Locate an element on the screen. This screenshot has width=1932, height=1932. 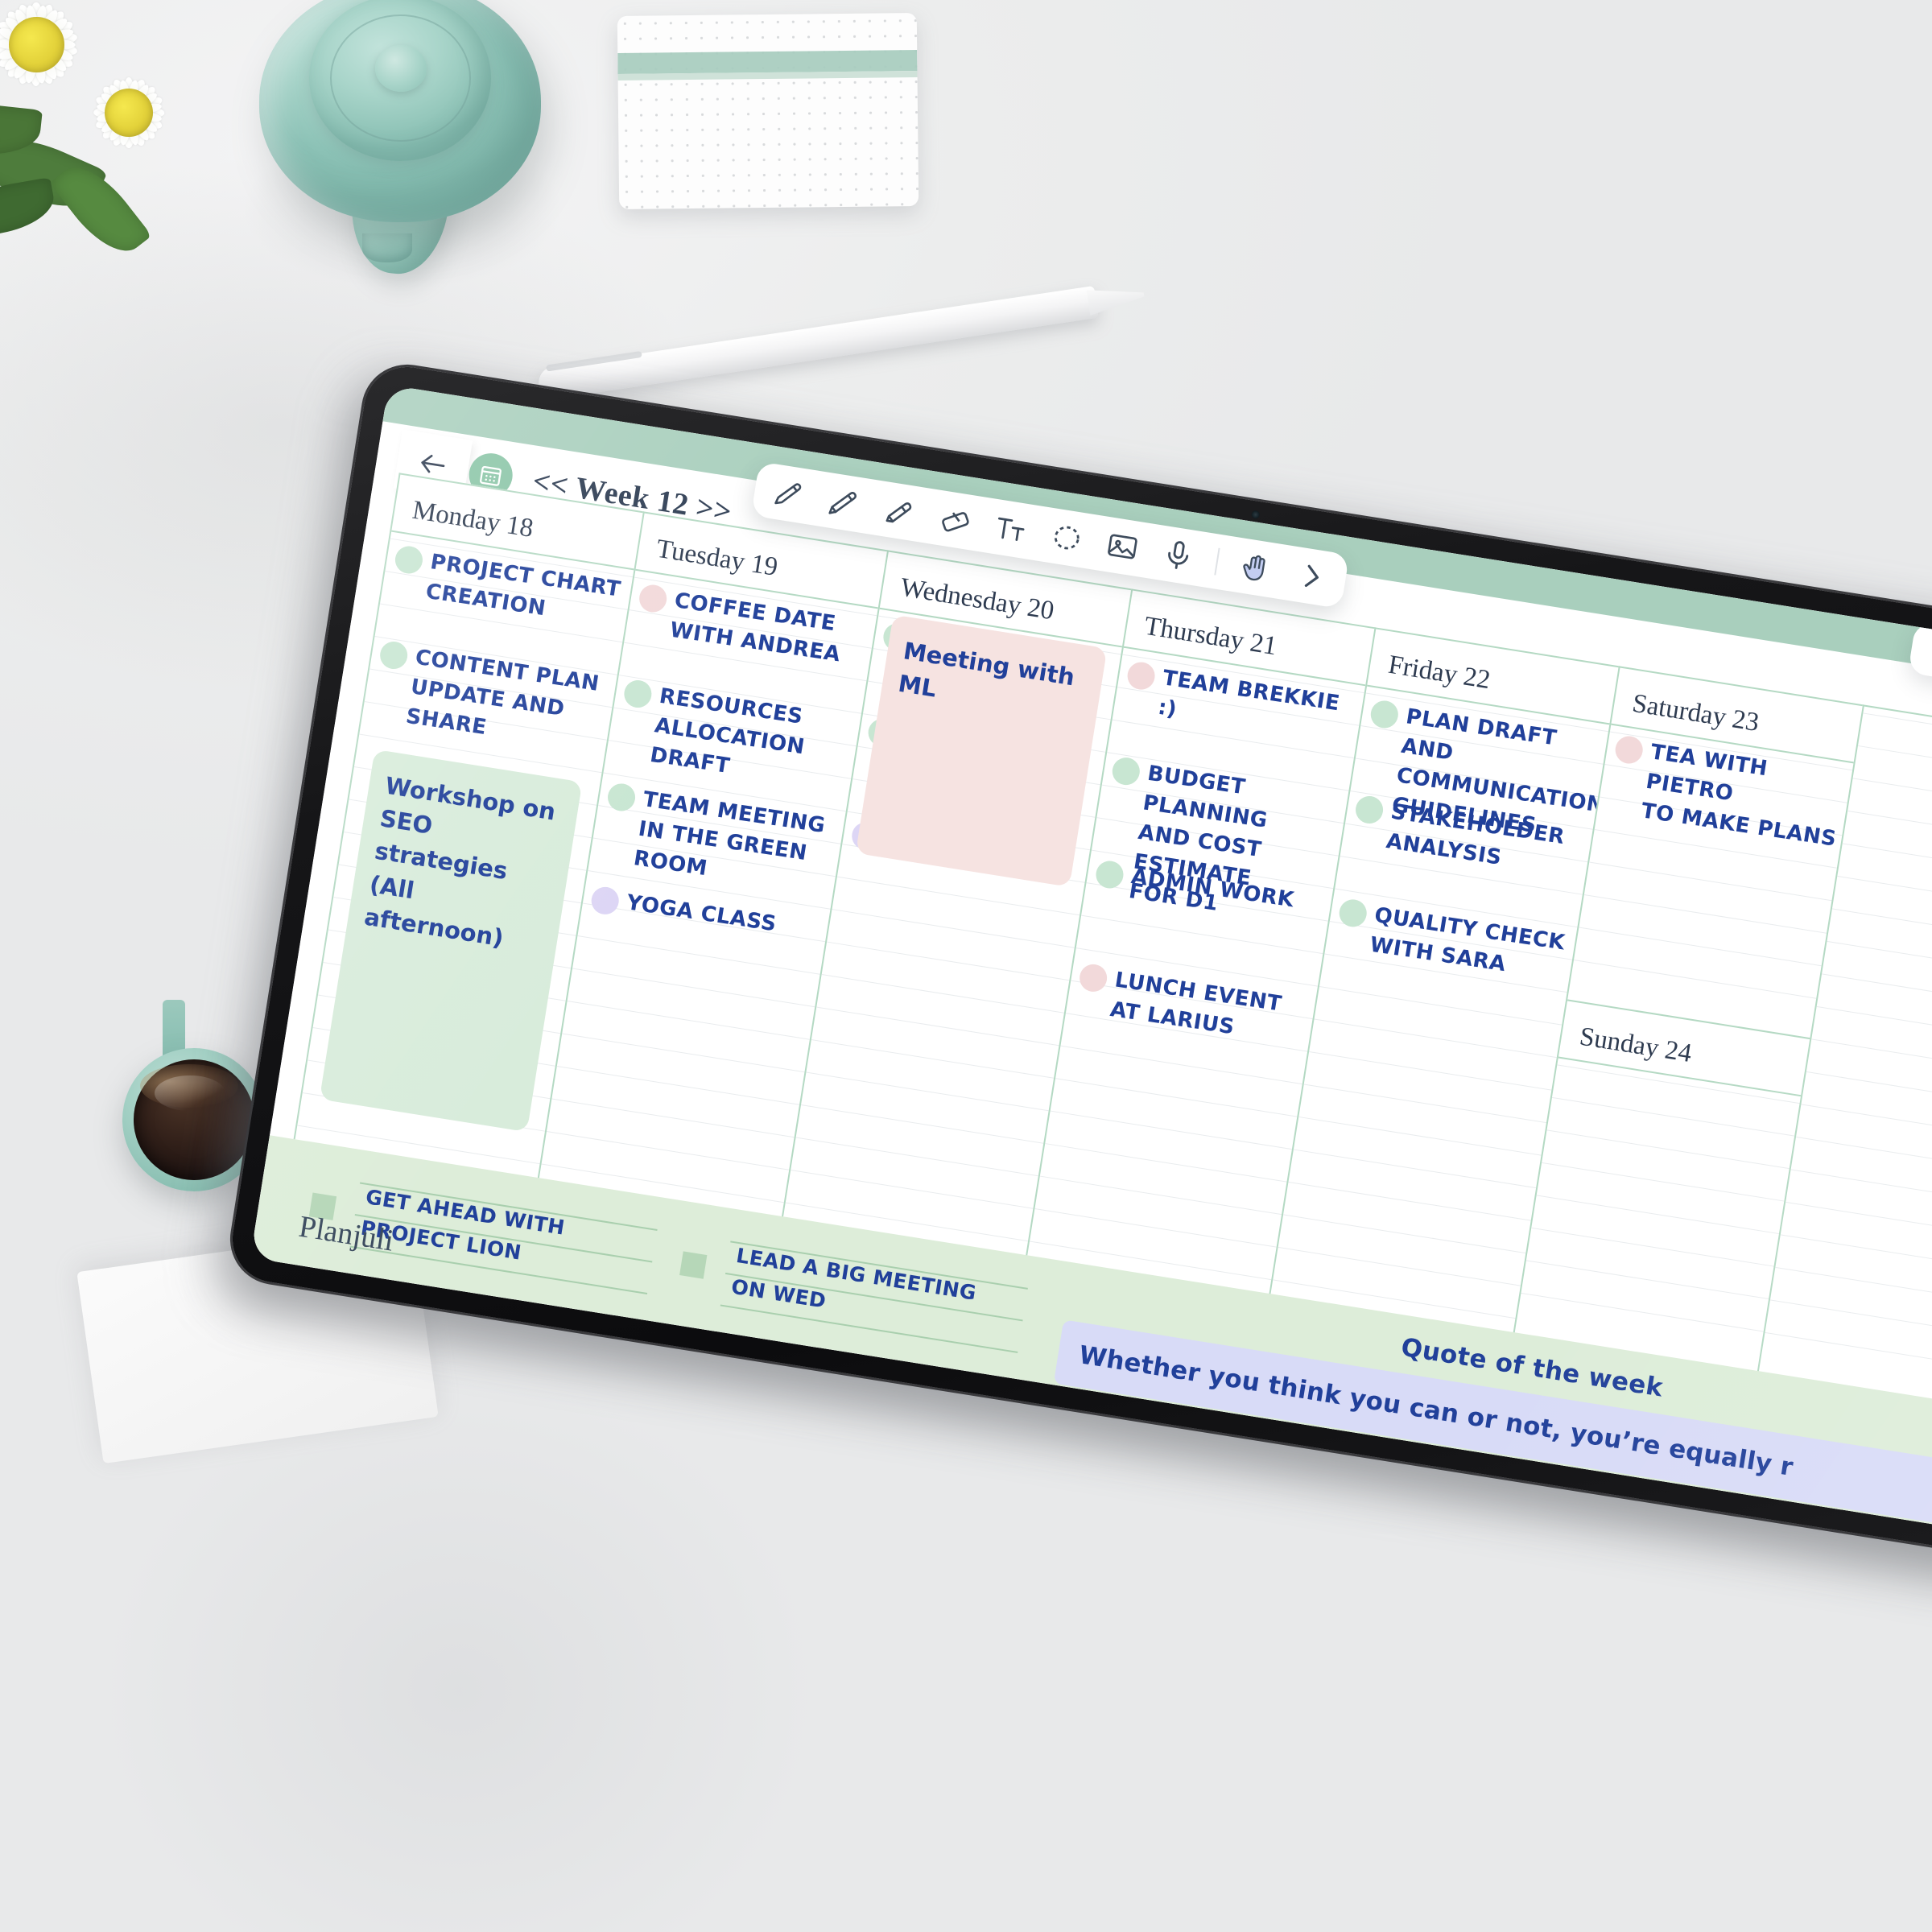
microphone-icon is located at coordinates (1178, 555).